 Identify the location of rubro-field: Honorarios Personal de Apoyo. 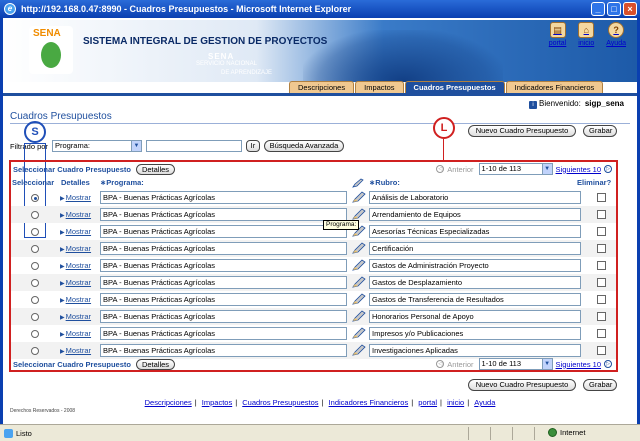
(475, 316).